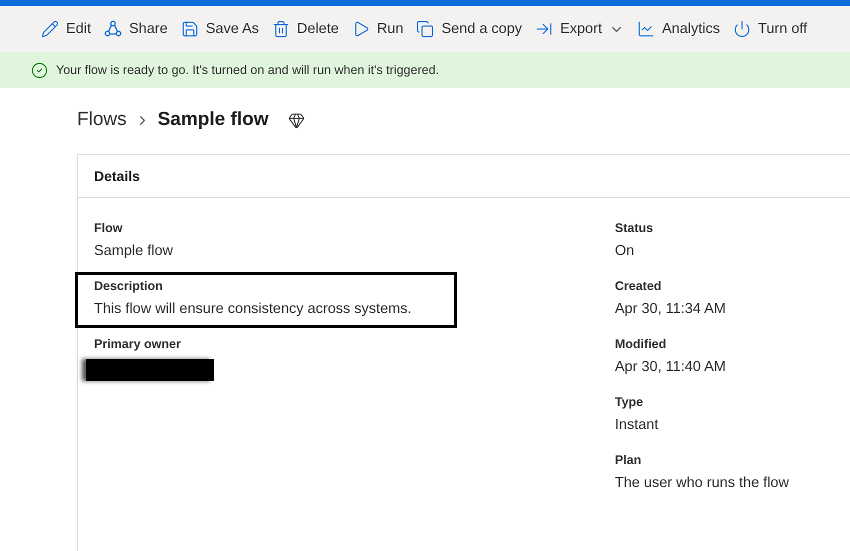 The image size is (850, 551). What do you see at coordinates (117, 176) in the screenshot?
I see `card-title: Details` at bounding box center [117, 176].